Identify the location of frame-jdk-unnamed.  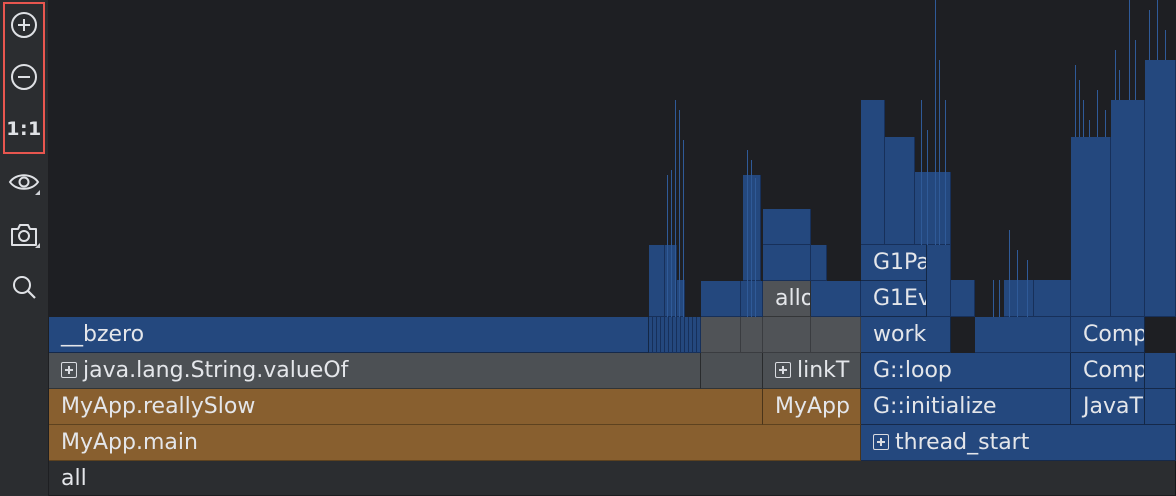
(732, 371).